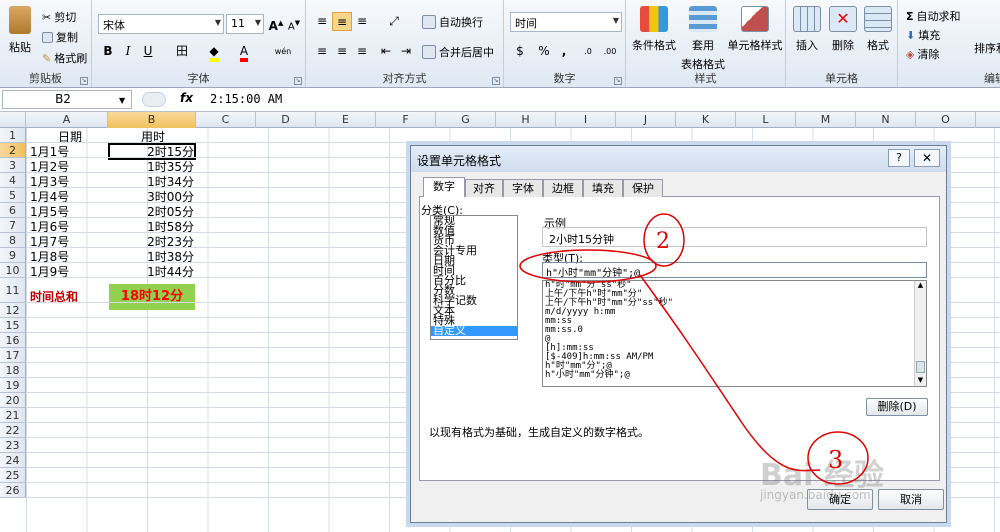 The image size is (1000, 532). I want to click on scroll-thumb, so click(920, 367).